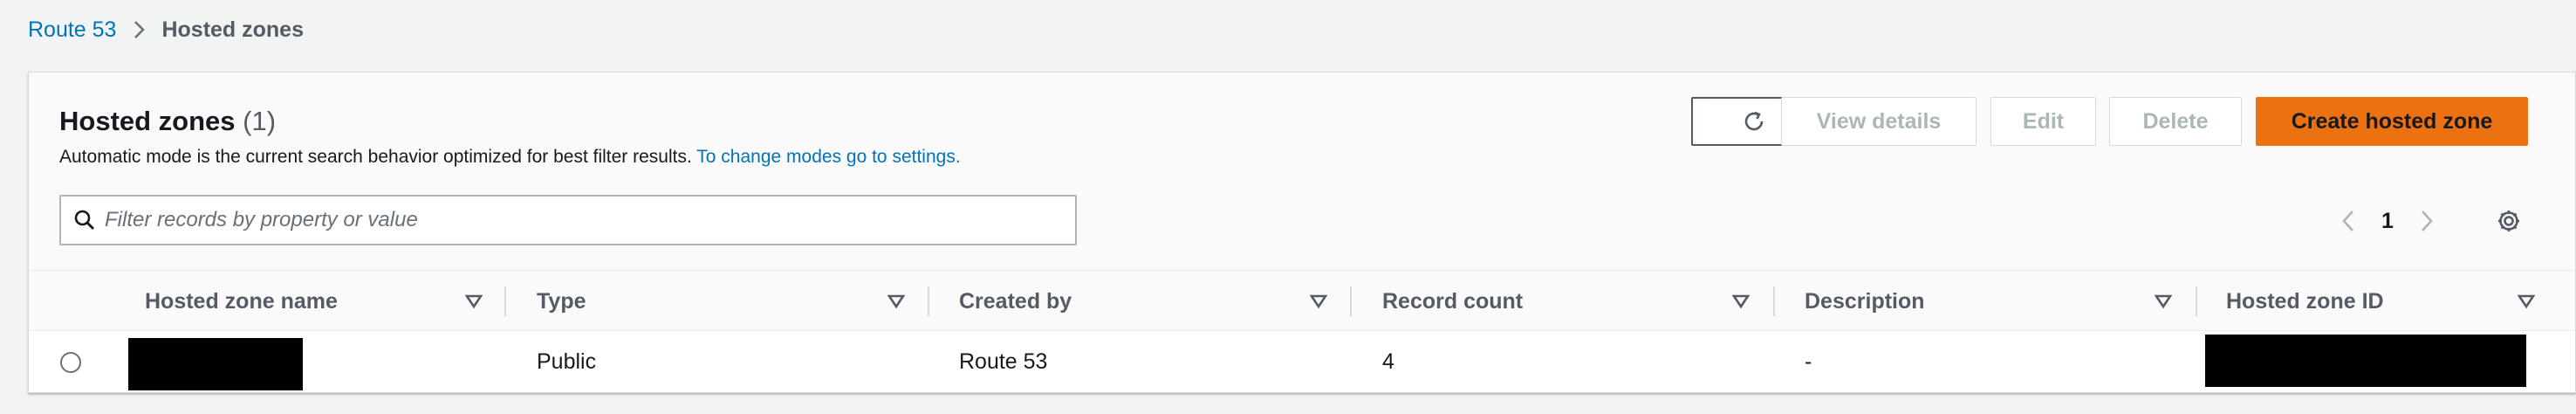  I want to click on column-type: Type, so click(562, 301).